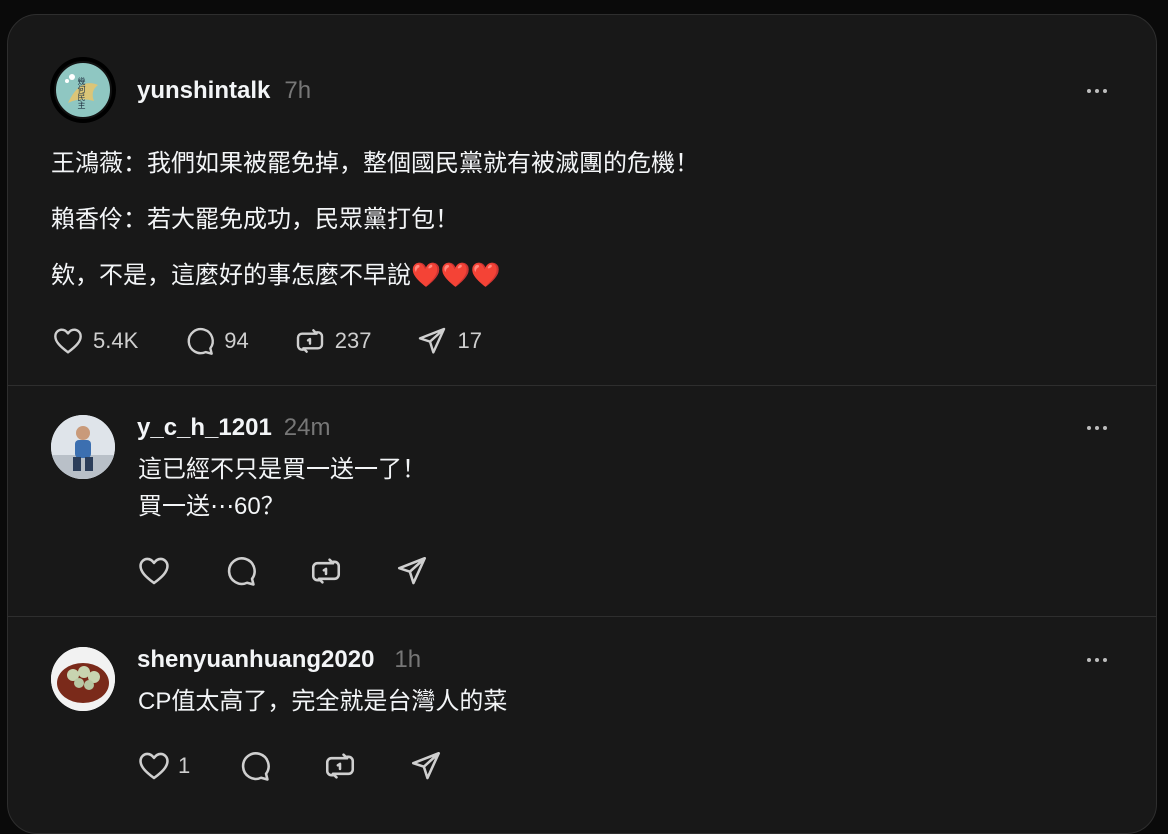  Describe the element at coordinates (332, 341) in the screenshot. I see `repost-button: 237` at that location.